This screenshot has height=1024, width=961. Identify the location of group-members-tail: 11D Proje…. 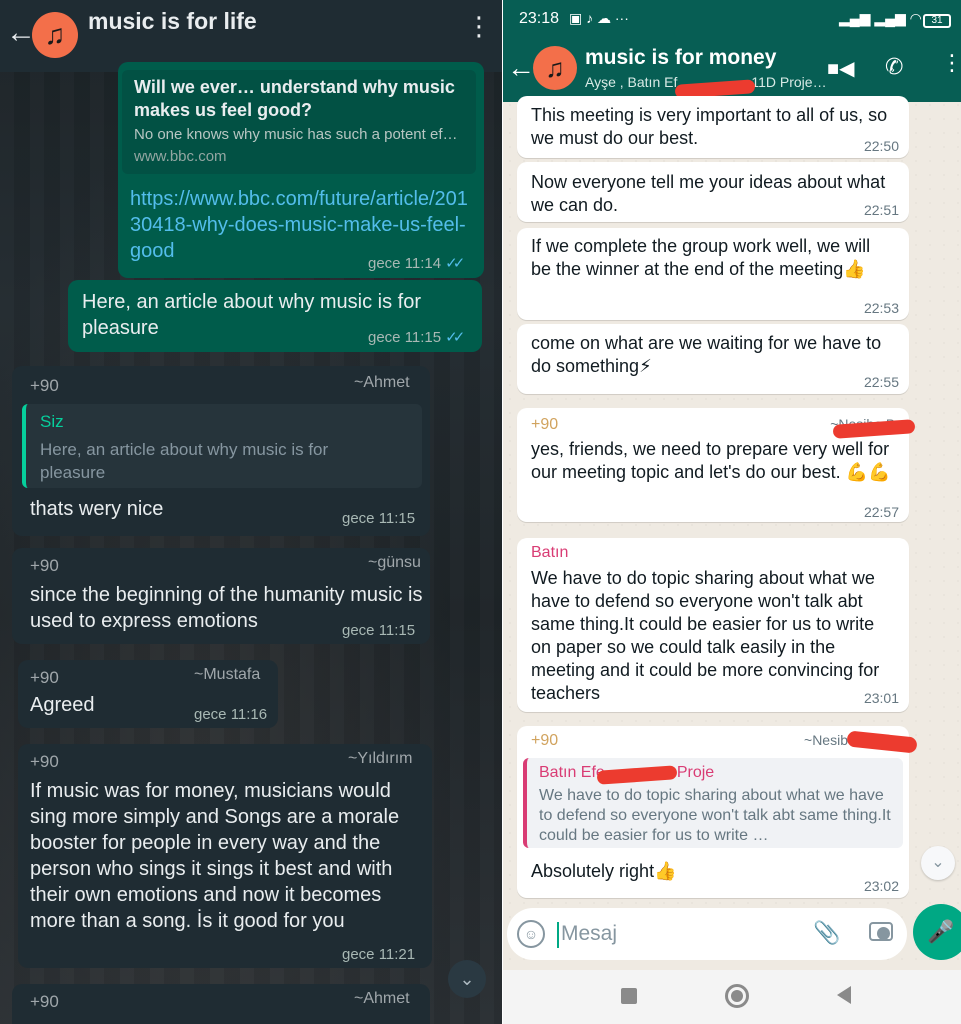
(789, 82).